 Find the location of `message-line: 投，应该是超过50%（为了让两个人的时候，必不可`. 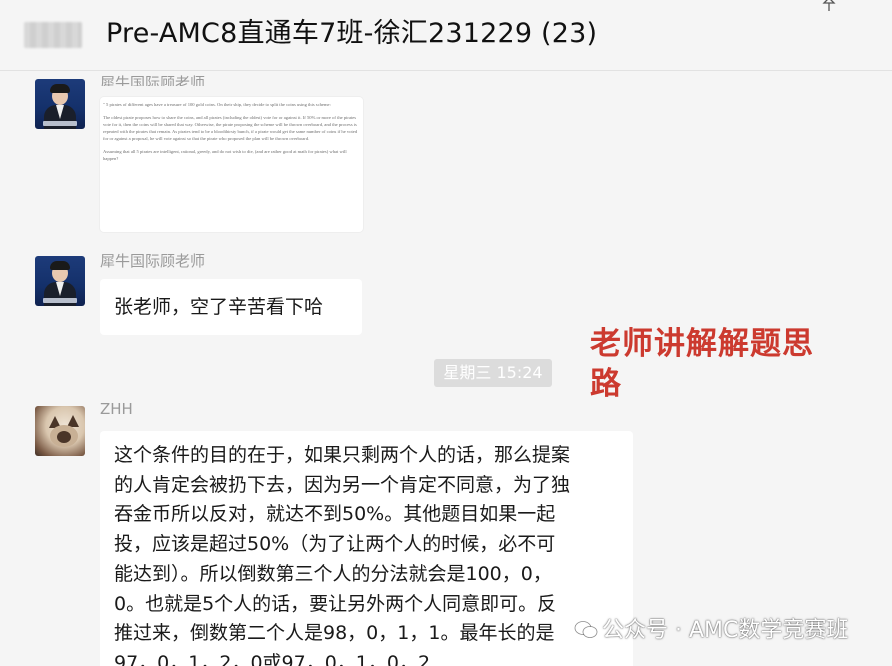

message-line: 投，应该是超过50%（为了让两个人的时候，必不可 is located at coordinates (335, 544).